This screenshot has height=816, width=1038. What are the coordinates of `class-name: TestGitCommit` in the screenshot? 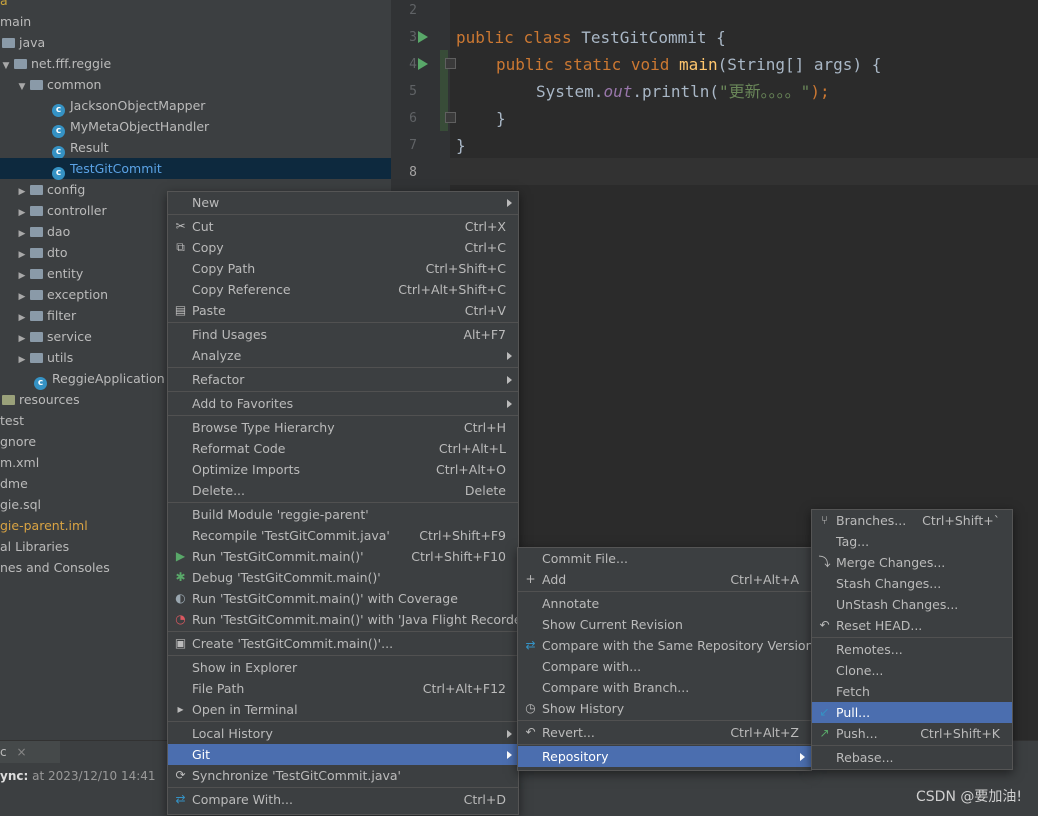 It's located at (644, 37).